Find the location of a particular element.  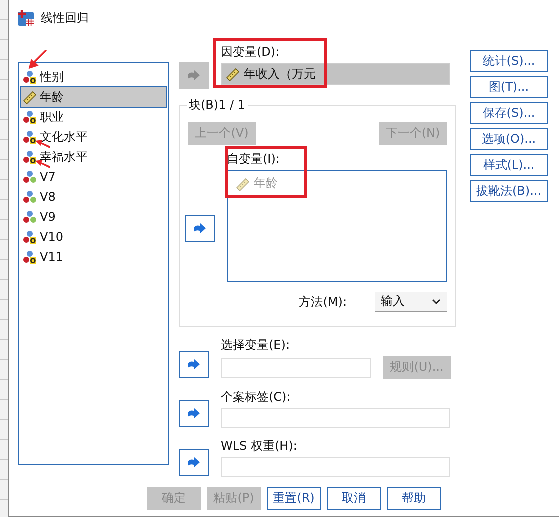

dialog-button: 取消 is located at coordinates (354, 498).